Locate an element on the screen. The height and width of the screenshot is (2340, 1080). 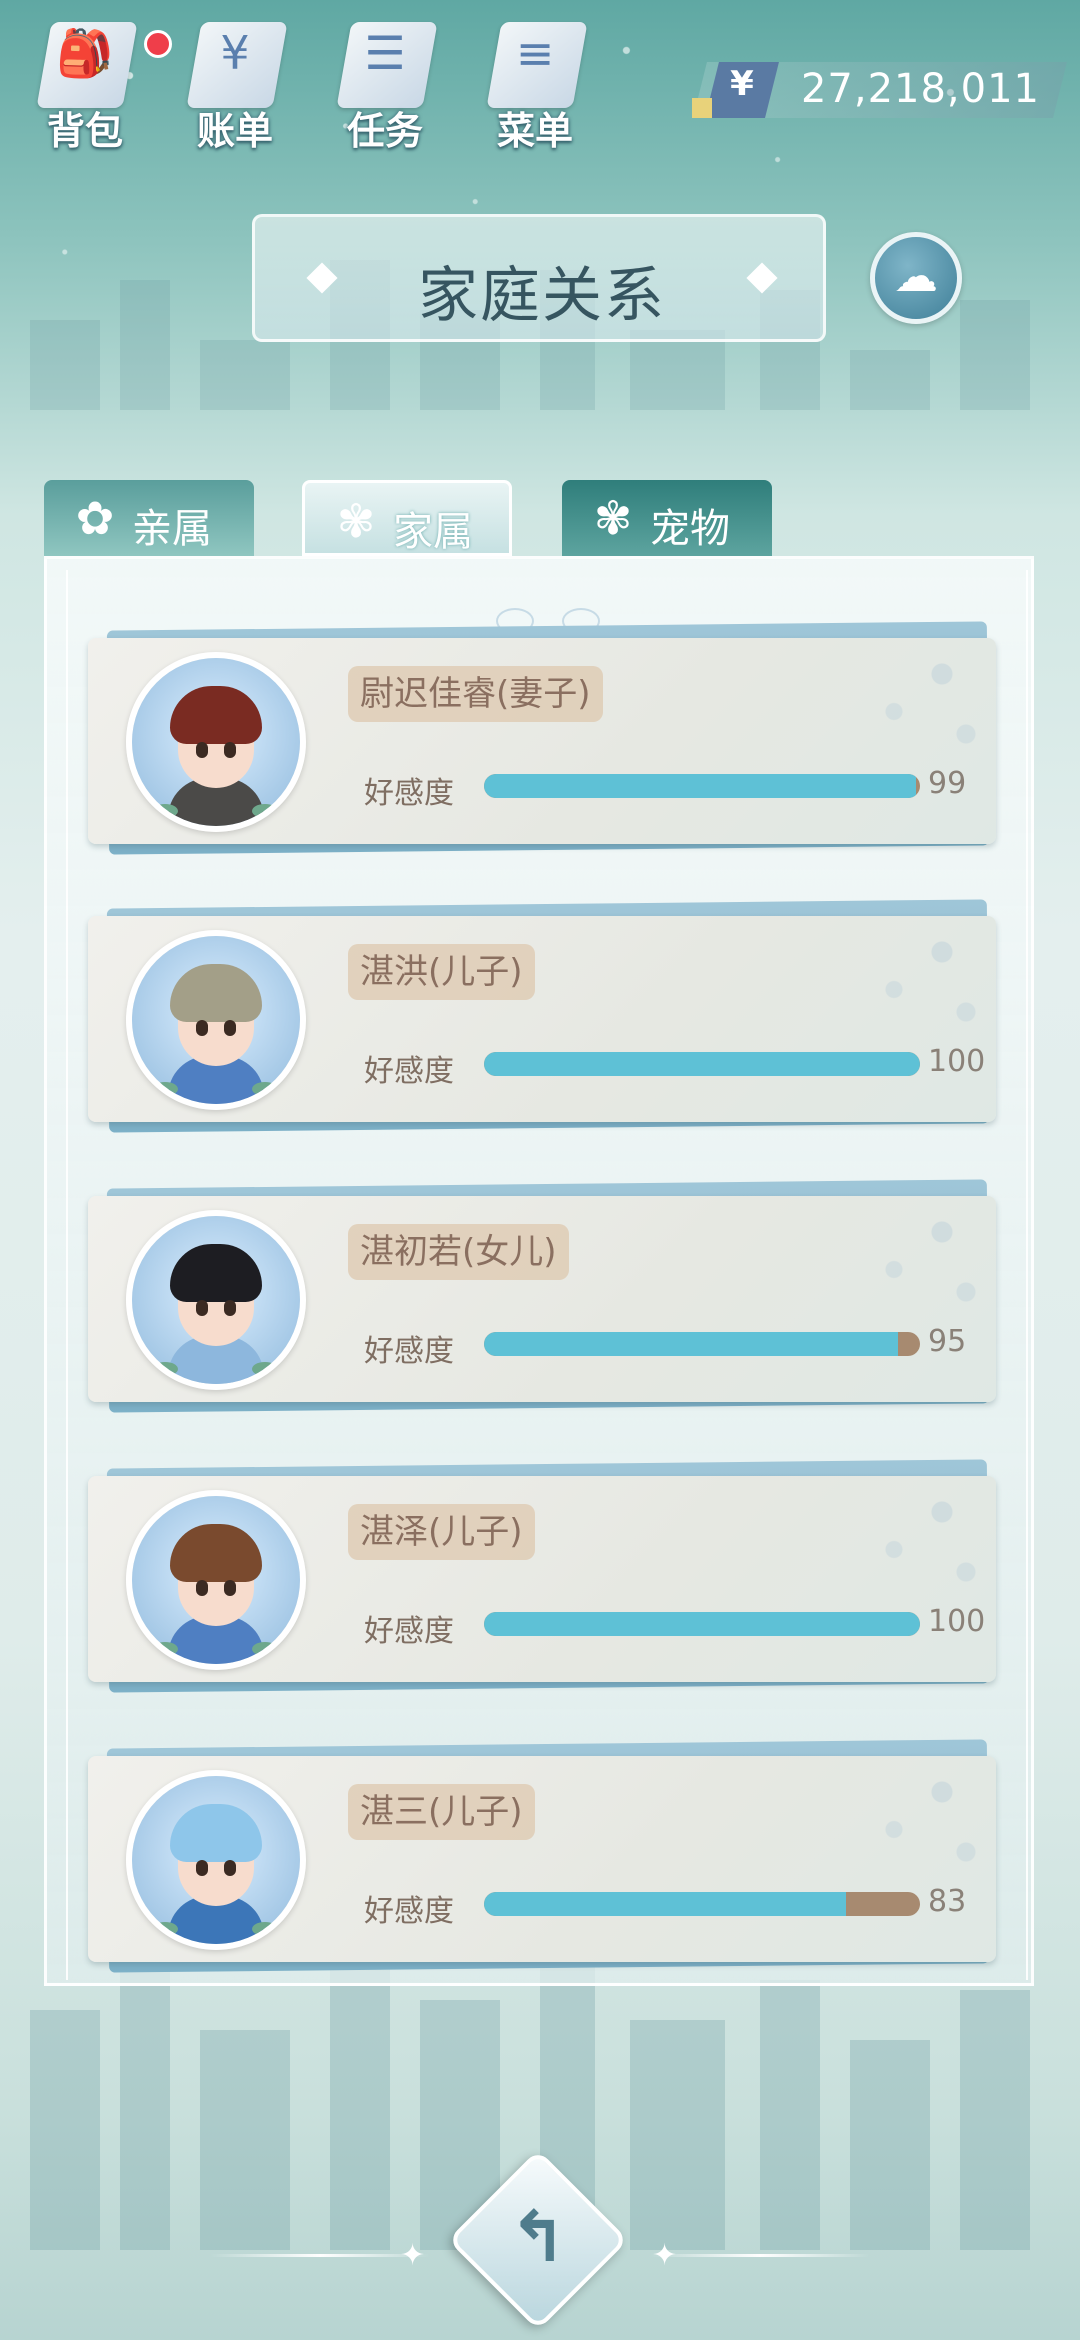
member-name: 尉迟佳睿(妻子) is located at coordinates (475, 694).